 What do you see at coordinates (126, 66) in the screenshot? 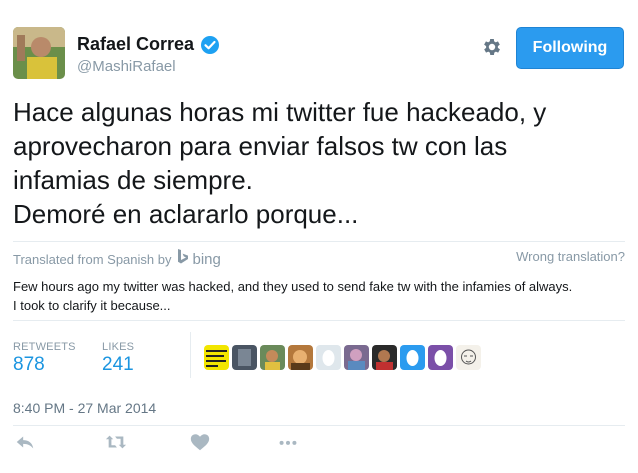
I see `user-handle: @MashiRafael` at bounding box center [126, 66].